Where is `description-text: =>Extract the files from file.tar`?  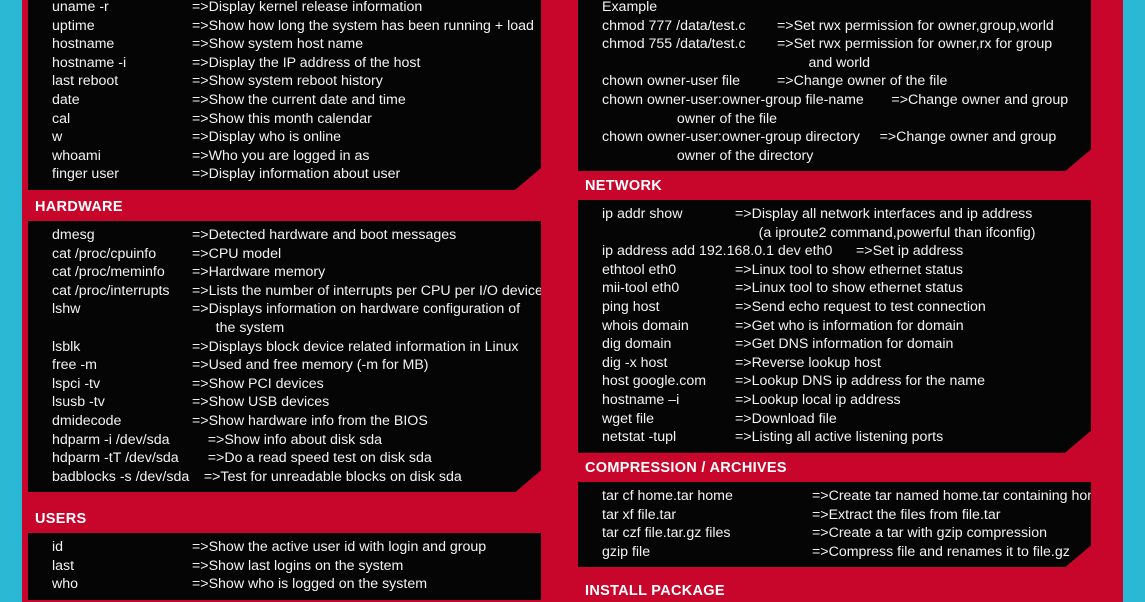 description-text: =>Extract the files from file.tar is located at coordinates (906, 514).